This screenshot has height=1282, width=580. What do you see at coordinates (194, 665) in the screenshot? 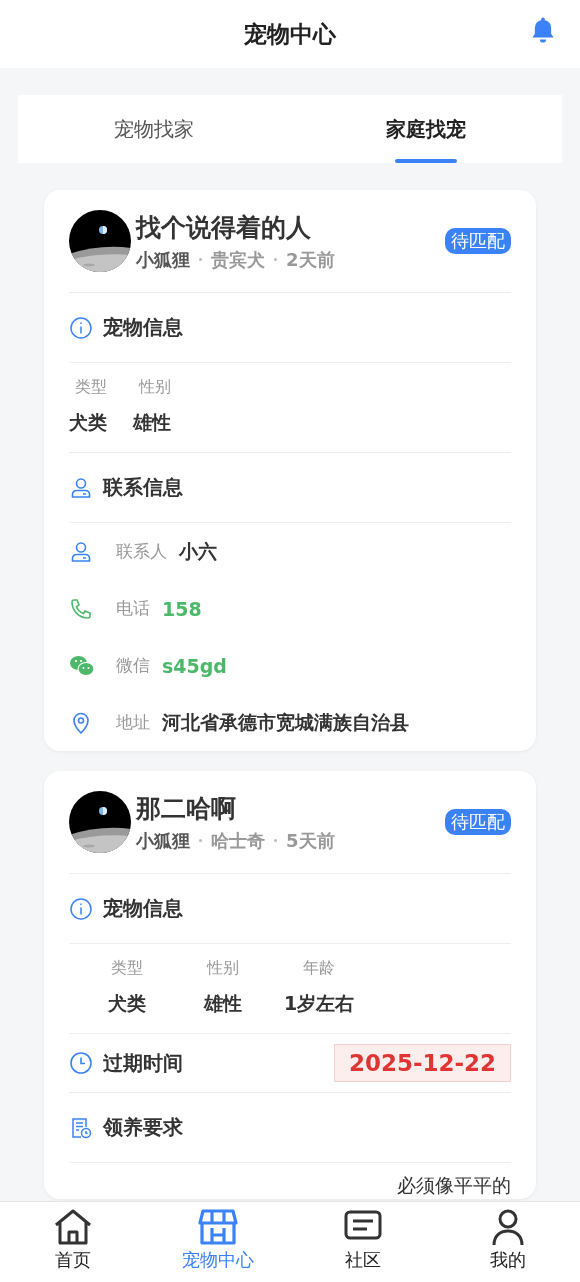
I see `contact-value: s45gd` at bounding box center [194, 665].